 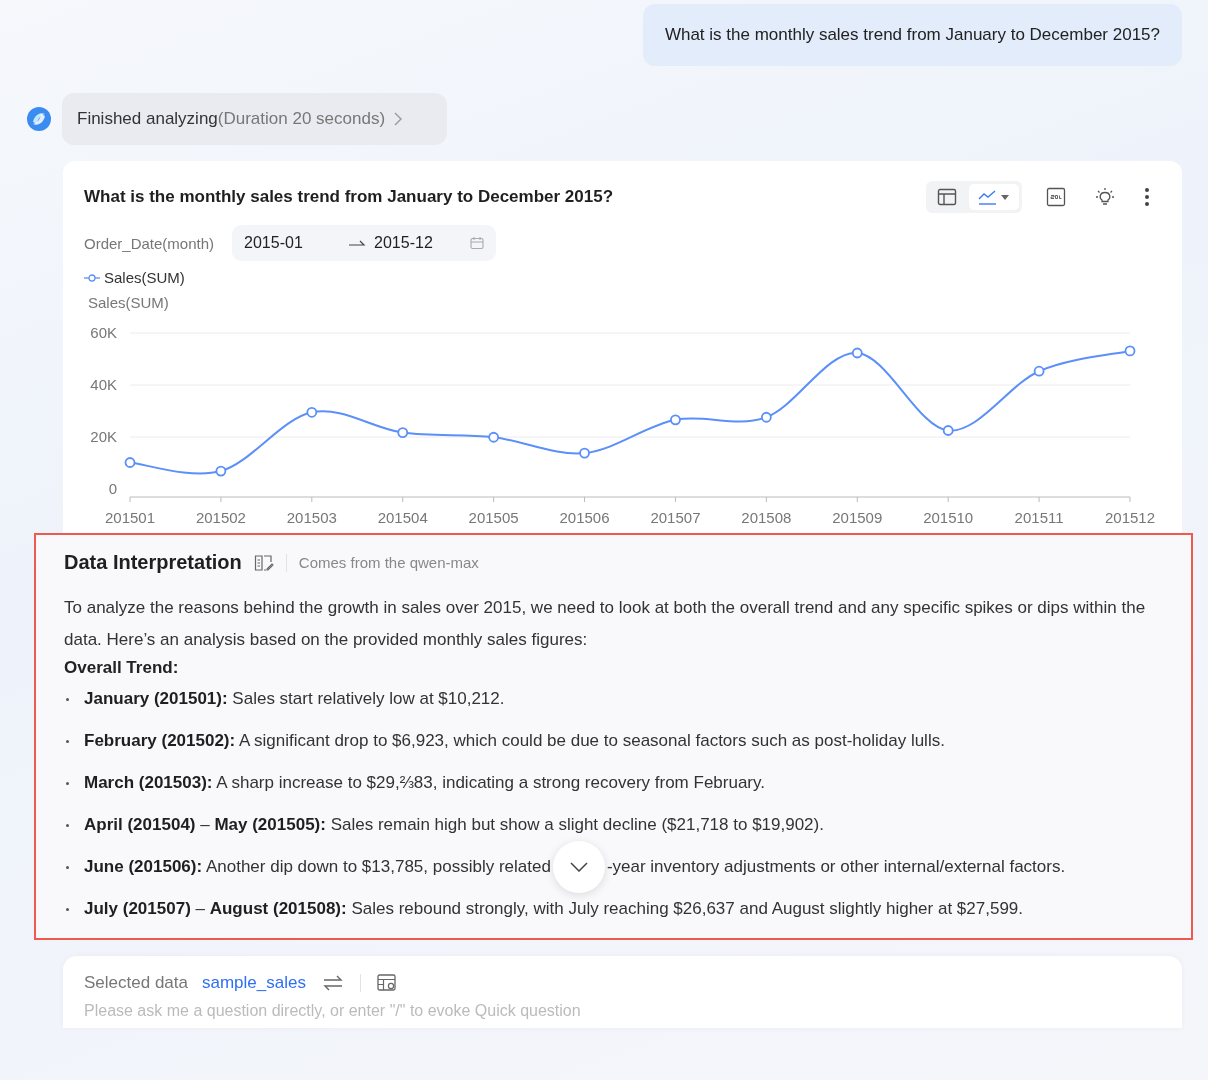 I want to click on x-tick-label: 201511, so click(x=1039, y=517).